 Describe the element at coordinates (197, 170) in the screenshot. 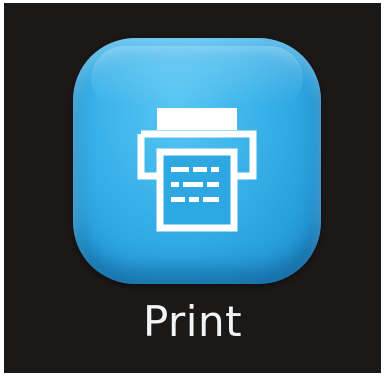

I see `printer-icon` at that location.